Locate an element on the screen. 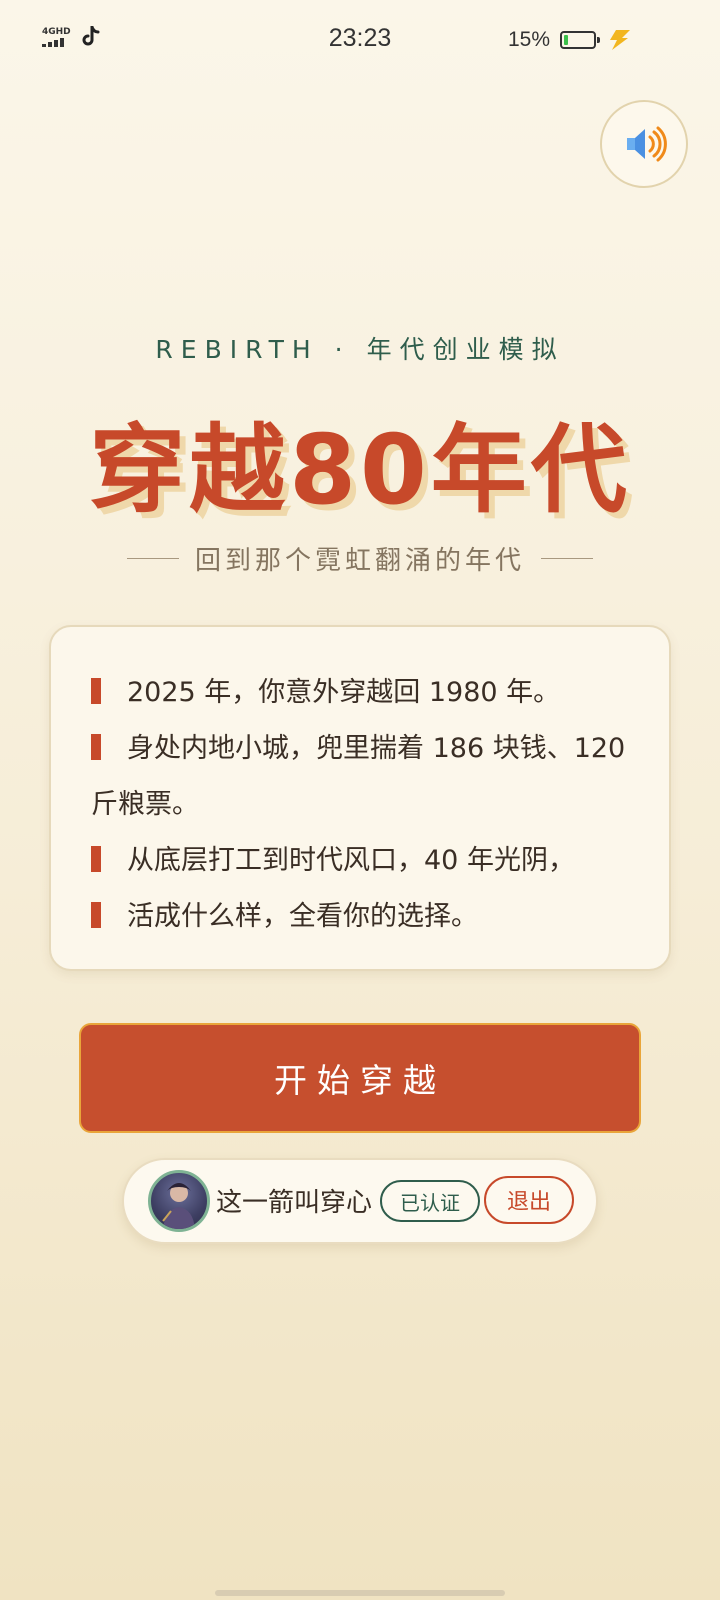 This screenshot has width=720, height=1600. avatar-image is located at coordinates (178, 1206).